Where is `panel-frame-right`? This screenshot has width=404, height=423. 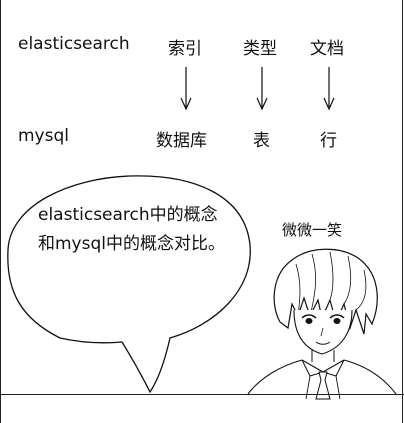 panel-frame-right is located at coordinates (402, 211).